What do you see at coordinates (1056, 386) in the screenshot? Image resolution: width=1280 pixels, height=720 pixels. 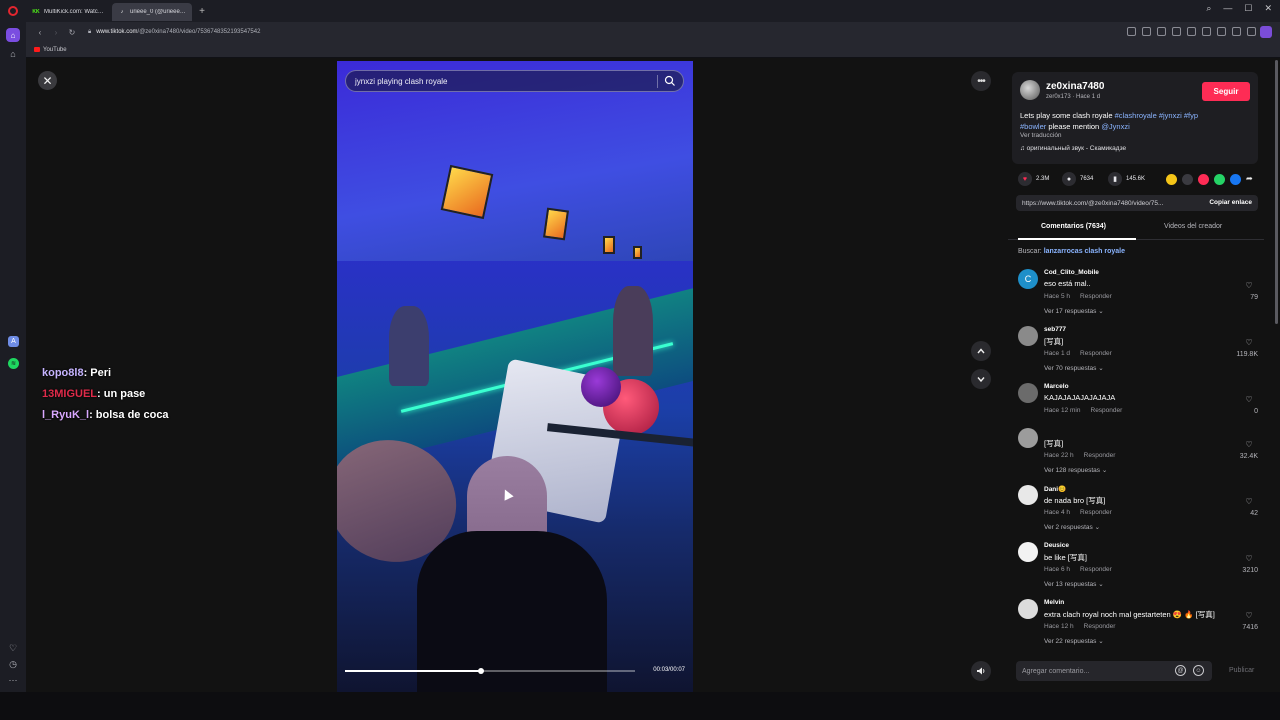 I see `comment-username: Marcelo` at bounding box center [1056, 386].